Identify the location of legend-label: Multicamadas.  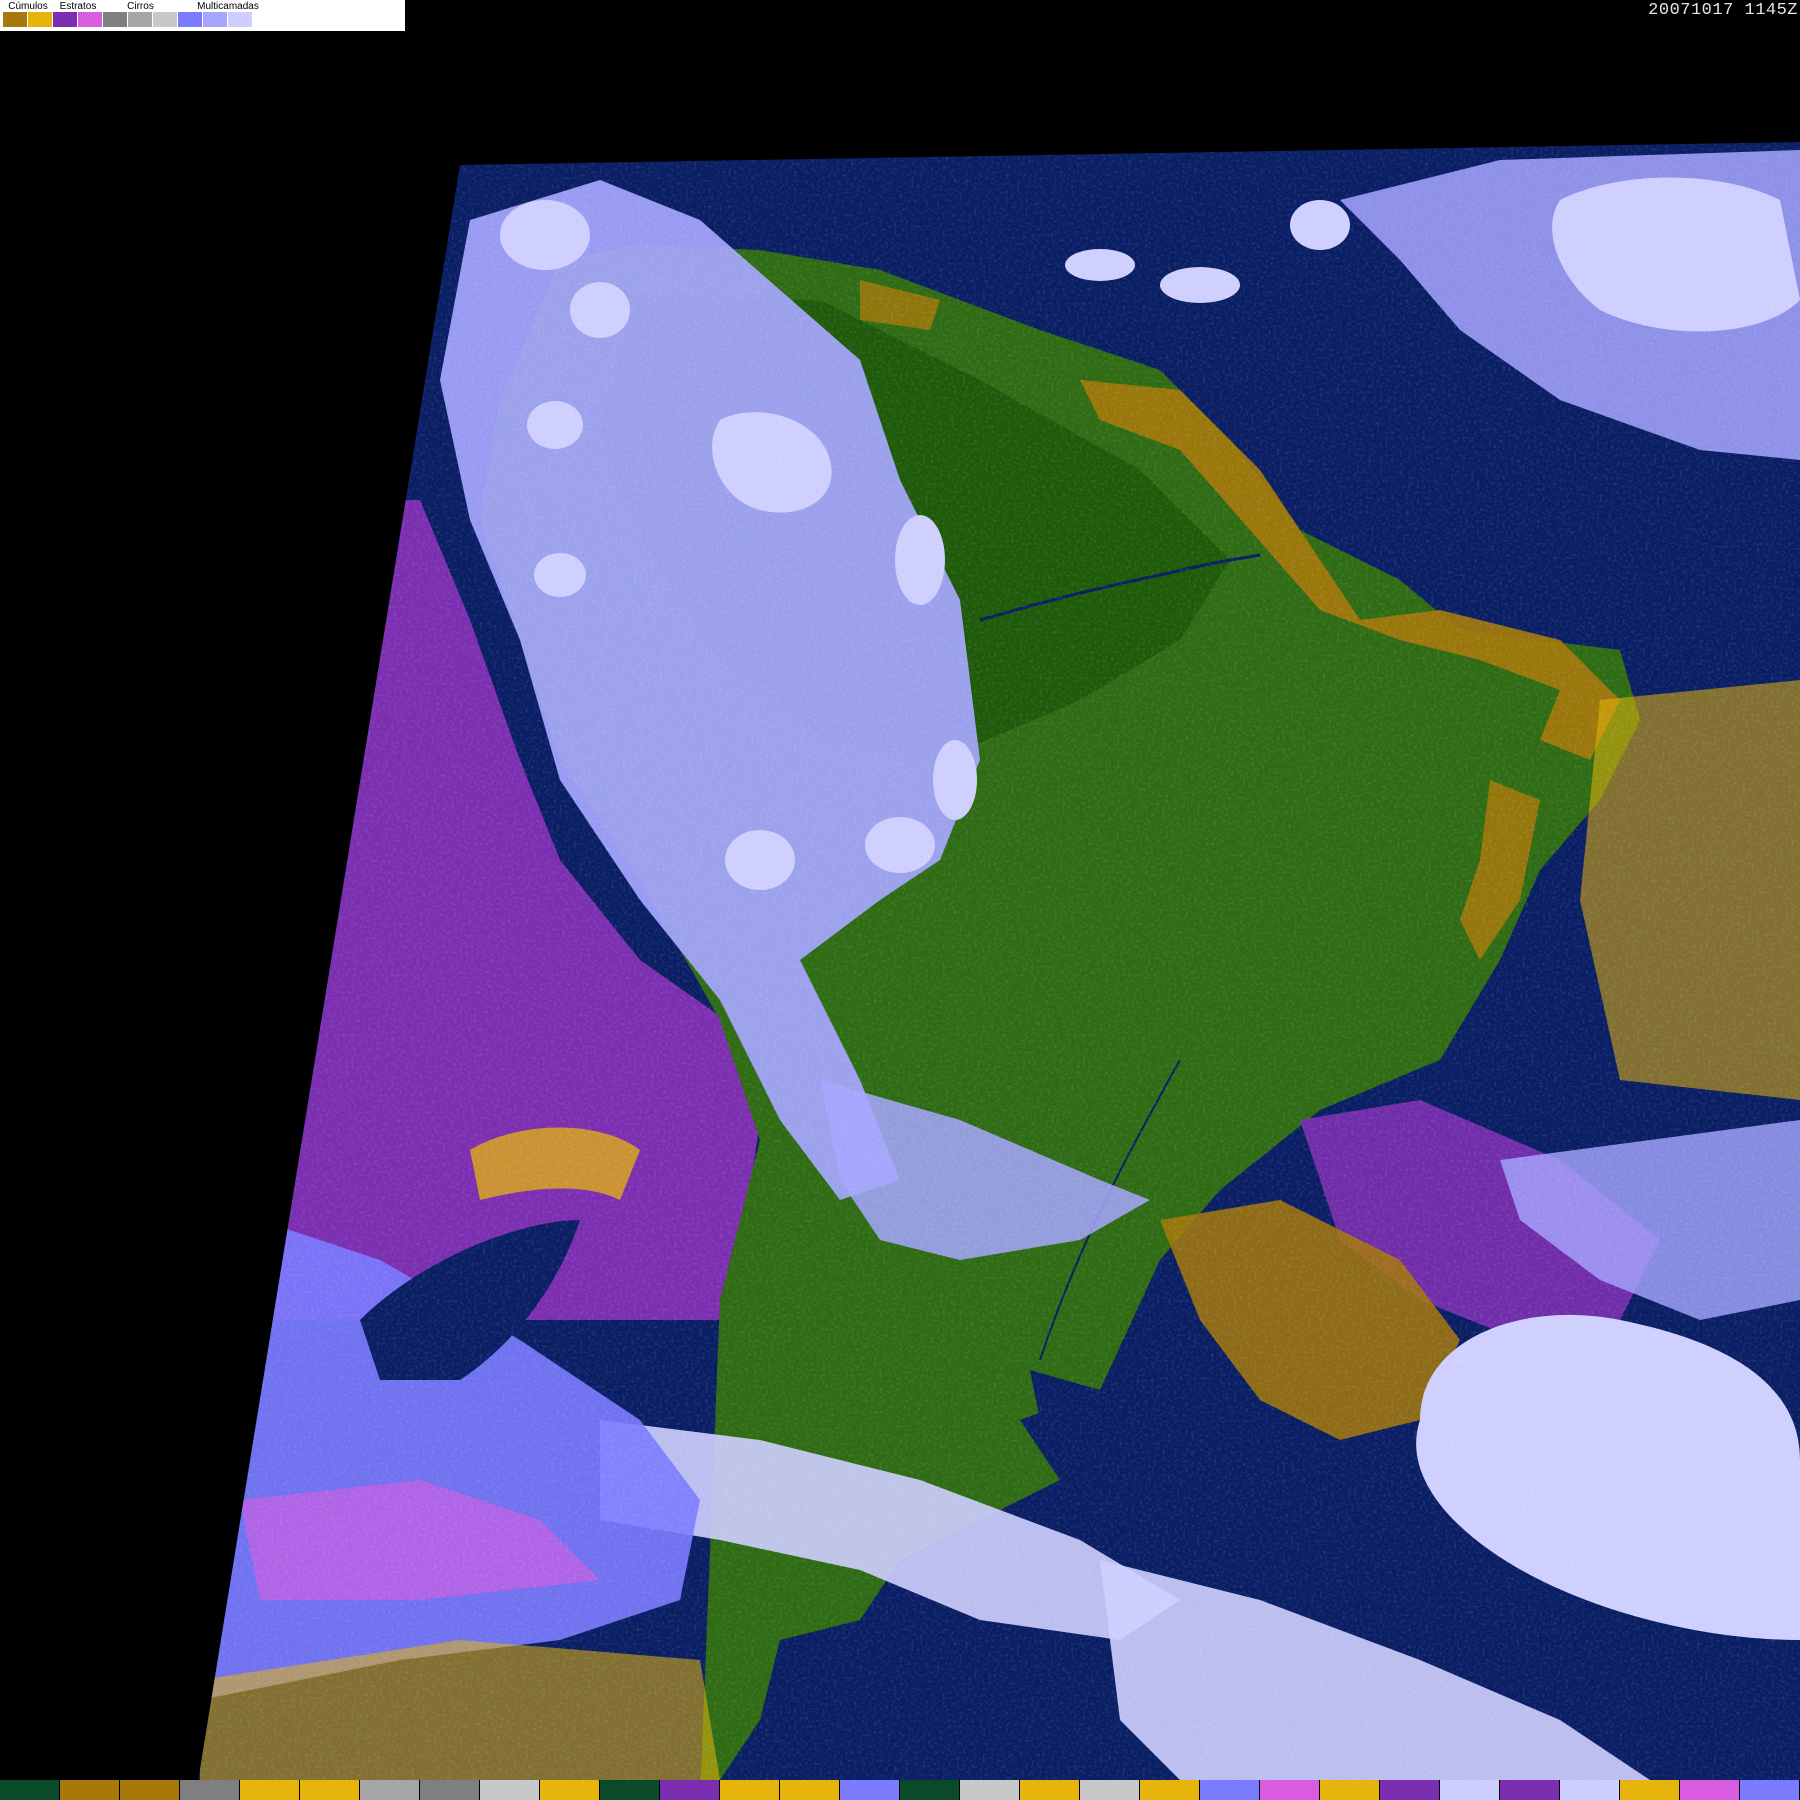
(228, 6).